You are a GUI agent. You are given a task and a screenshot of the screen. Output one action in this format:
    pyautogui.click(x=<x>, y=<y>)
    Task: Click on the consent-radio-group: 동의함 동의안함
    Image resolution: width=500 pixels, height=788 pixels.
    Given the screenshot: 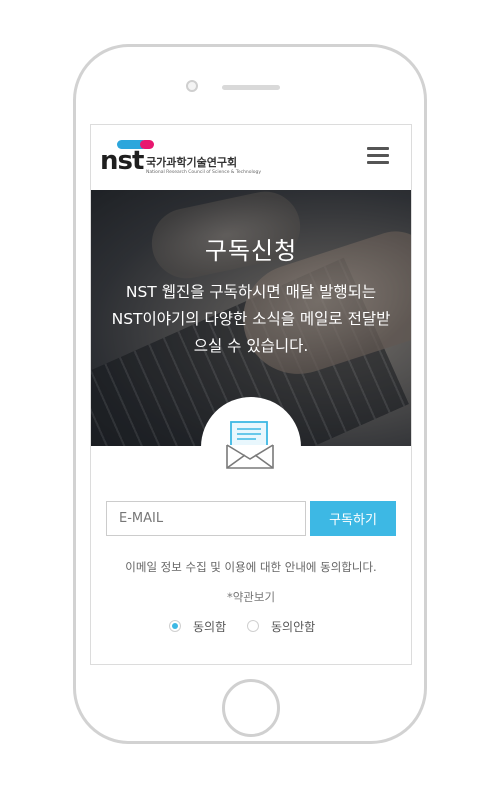 What is the action you would take?
    pyautogui.click(x=251, y=627)
    